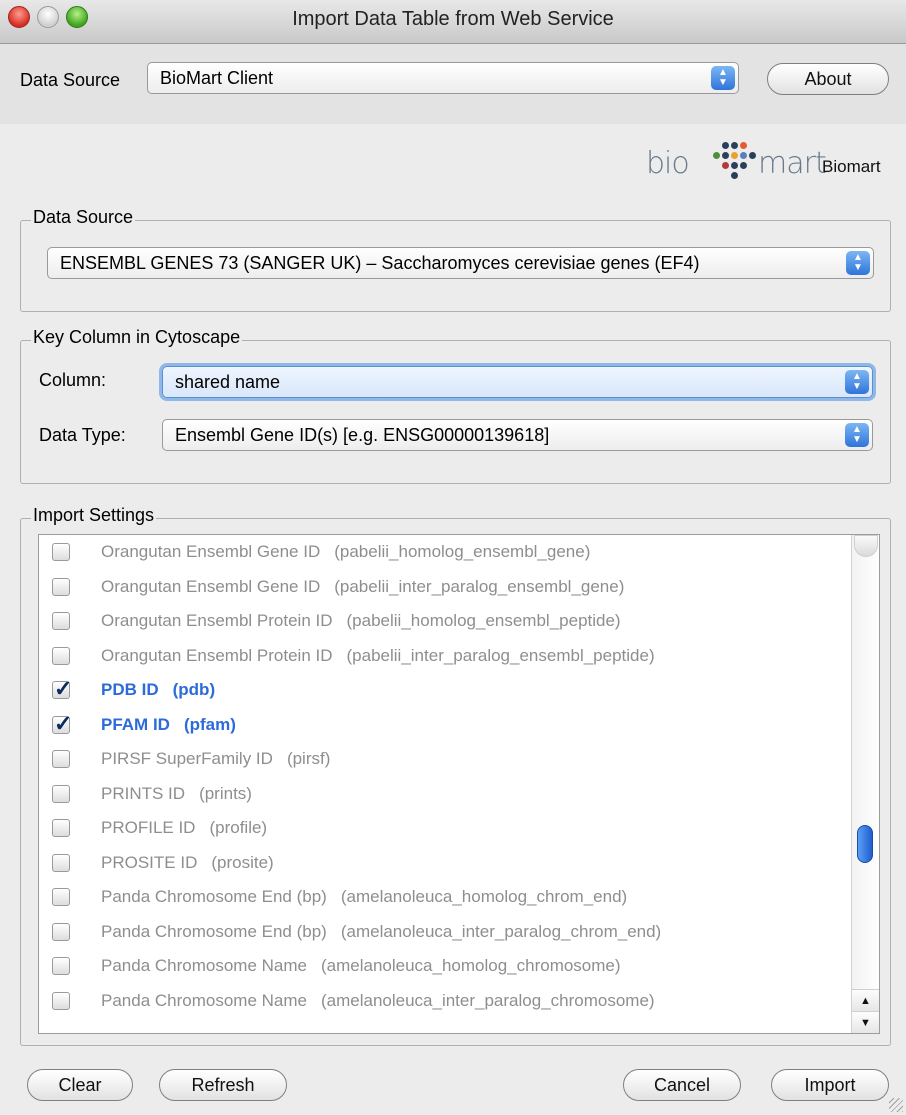 The height and width of the screenshot is (1115, 906). Describe the element at coordinates (865, 1022) in the screenshot. I see `scroll-down-button: ▼` at that location.